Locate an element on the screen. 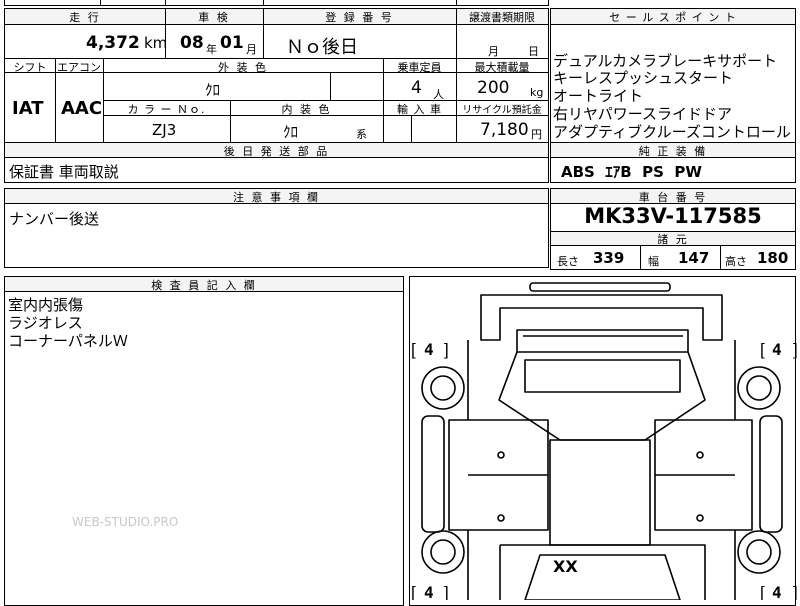  capacity-label: 乗車定員 is located at coordinates (419, 67).